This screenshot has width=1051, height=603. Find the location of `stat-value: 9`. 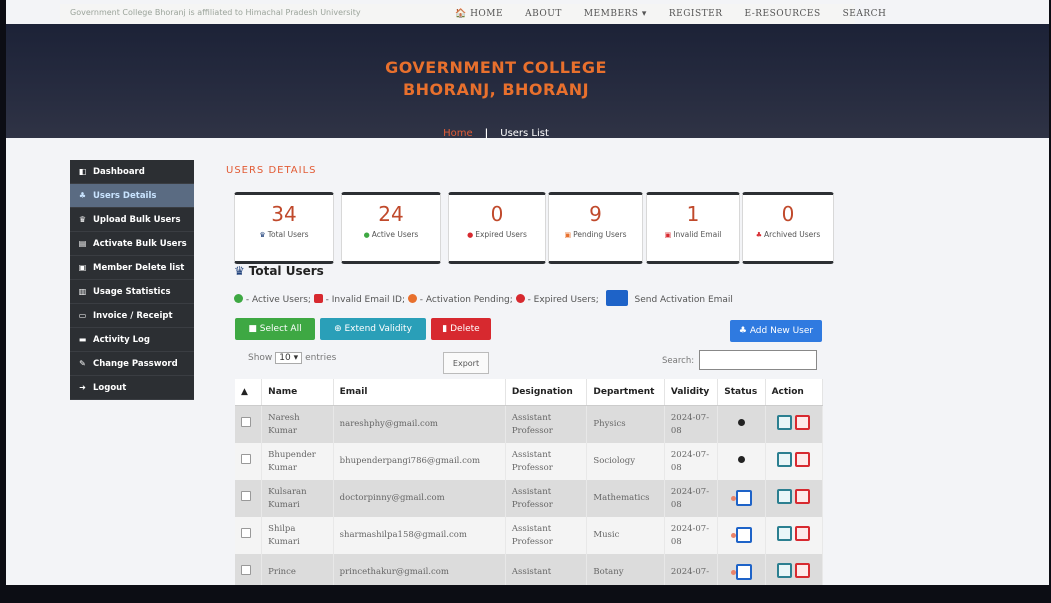

stat-value: 9 is located at coordinates (595, 214).